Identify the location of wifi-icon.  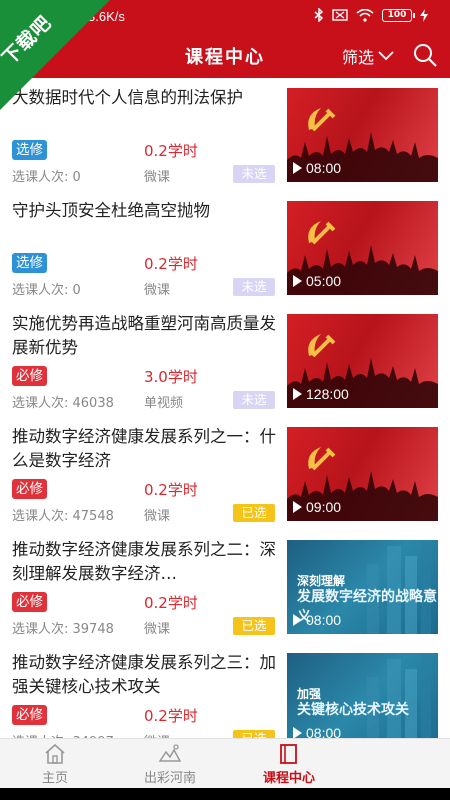
(365, 15).